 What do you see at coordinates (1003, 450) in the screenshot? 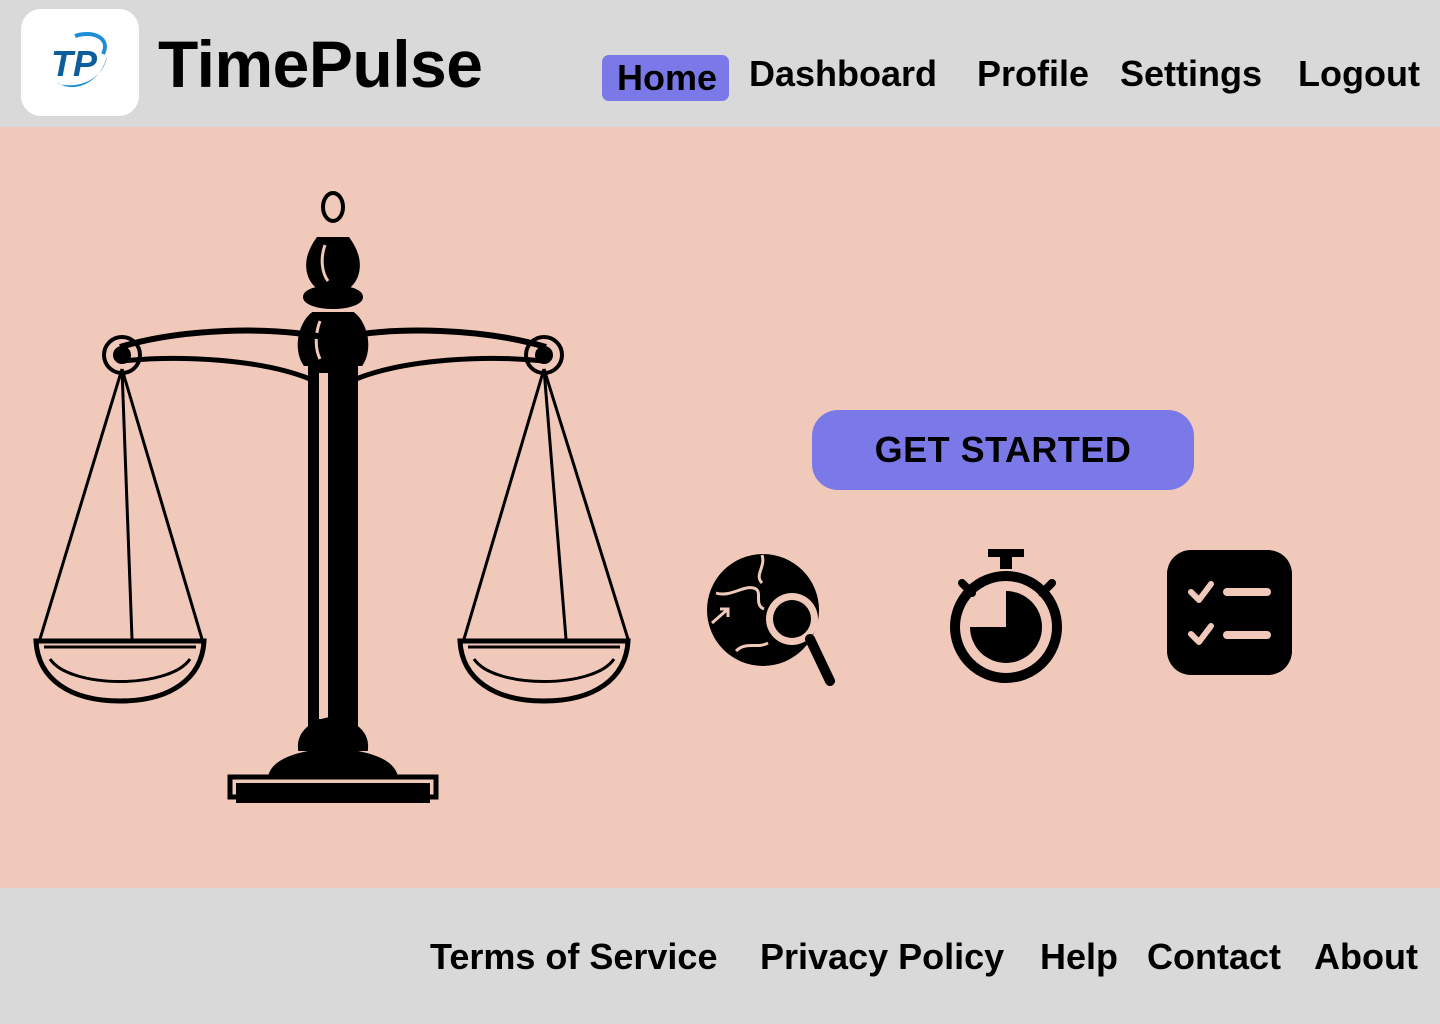
I see `get-started-button: GET STARTED` at bounding box center [1003, 450].